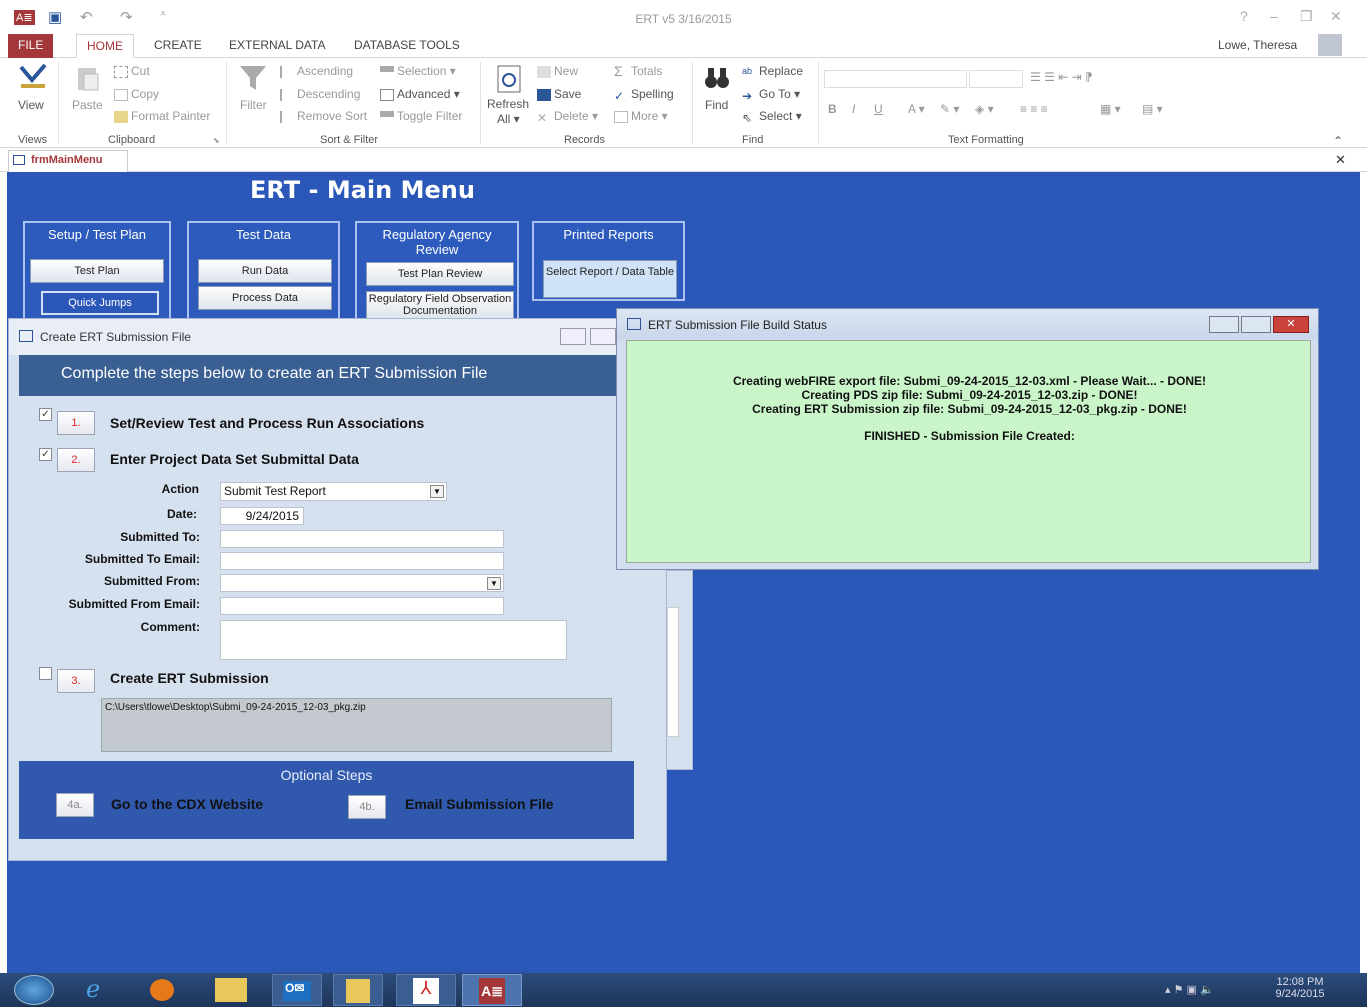 The height and width of the screenshot is (1007, 1367). What do you see at coordinates (771, 95) in the screenshot?
I see `go-to-button: ➔ Go To ▾` at bounding box center [771, 95].